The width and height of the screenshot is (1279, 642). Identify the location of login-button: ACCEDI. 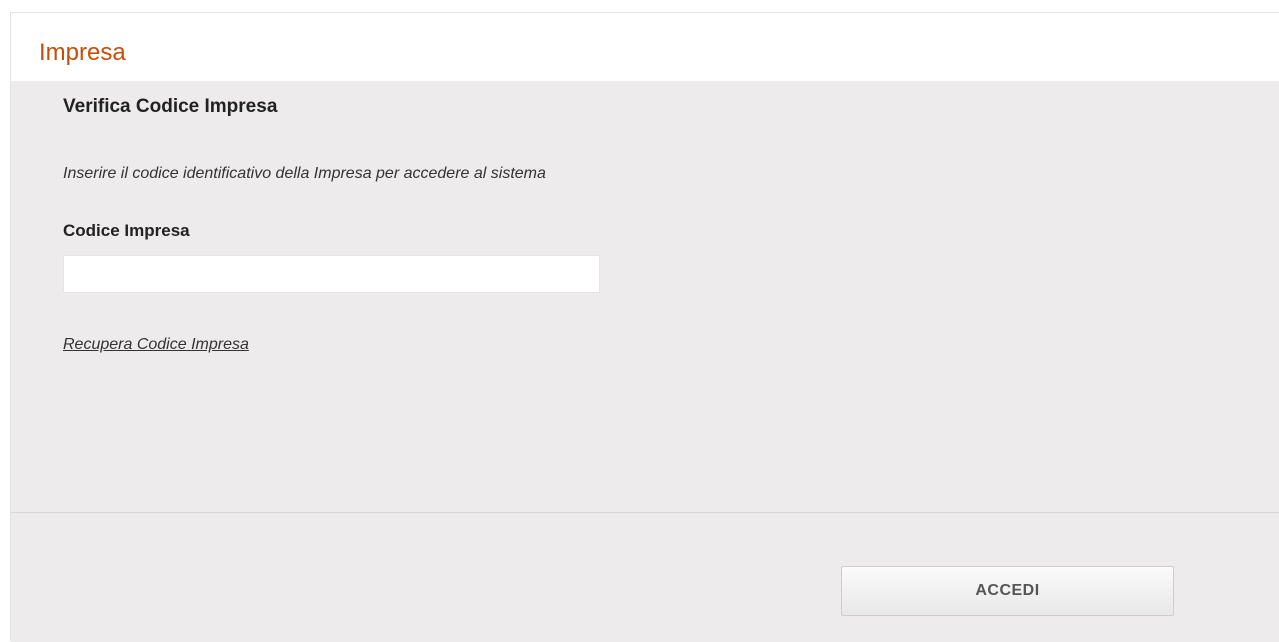
(1007, 591).